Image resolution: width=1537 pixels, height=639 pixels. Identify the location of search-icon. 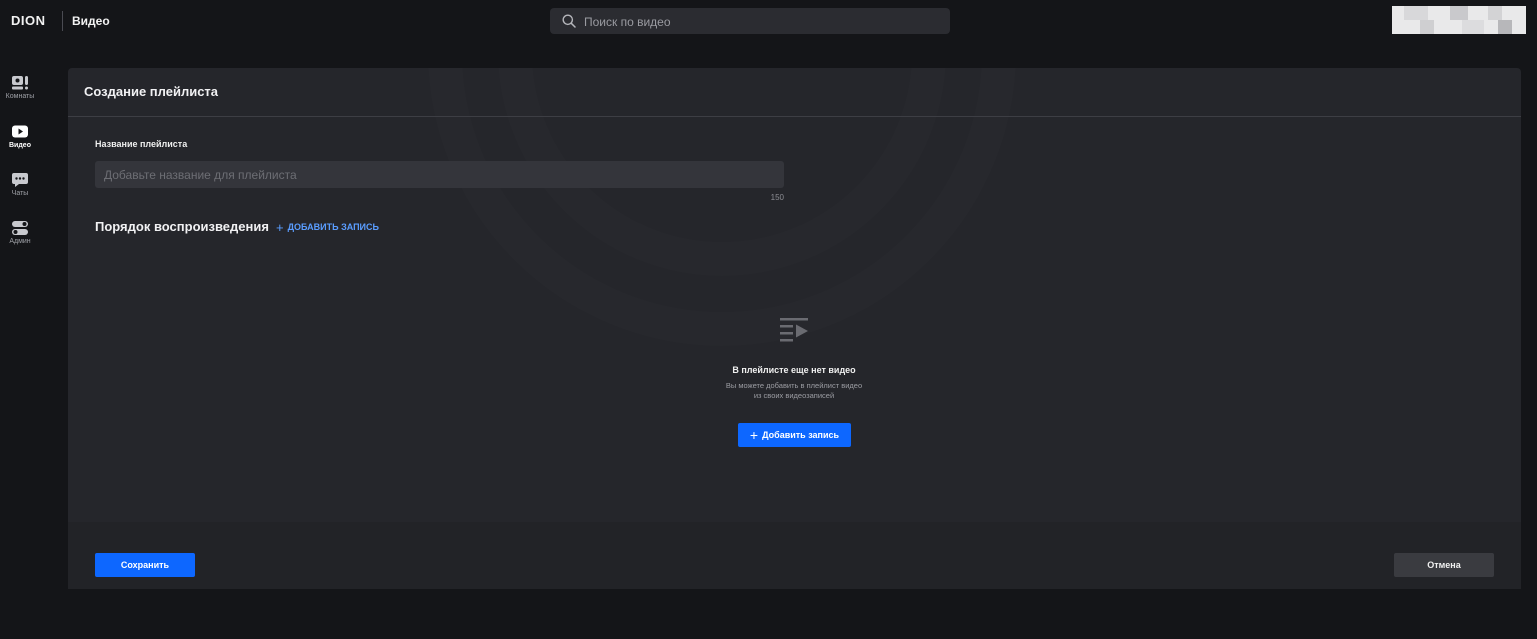
(569, 23).